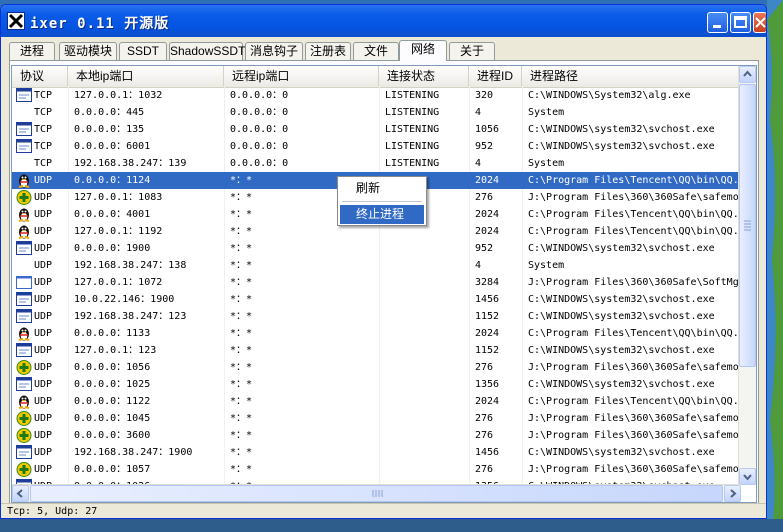  What do you see at coordinates (495, 76) in the screenshot?
I see `col-header-pid: 进程ID` at bounding box center [495, 76].